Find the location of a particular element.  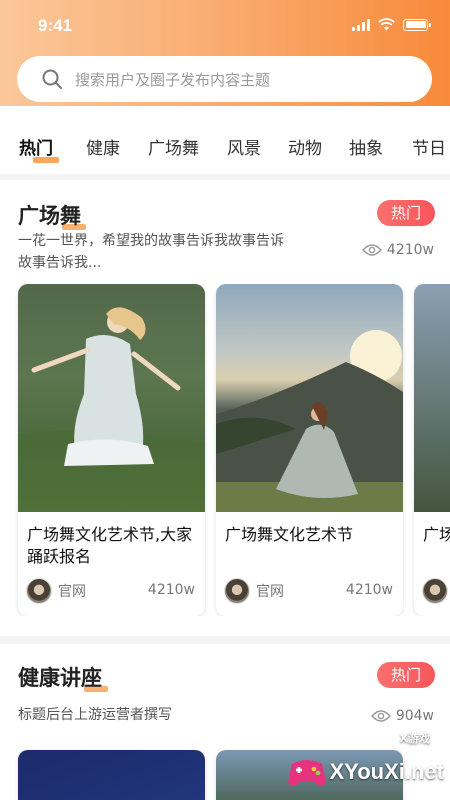

post-card is located at coordinates (111, 775).